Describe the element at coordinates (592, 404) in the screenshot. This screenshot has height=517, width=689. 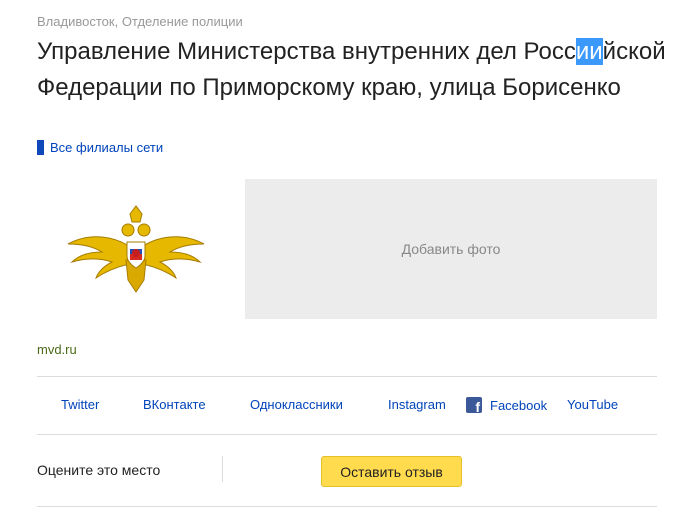
I see `social-link-youtube: YouTube` at that location.